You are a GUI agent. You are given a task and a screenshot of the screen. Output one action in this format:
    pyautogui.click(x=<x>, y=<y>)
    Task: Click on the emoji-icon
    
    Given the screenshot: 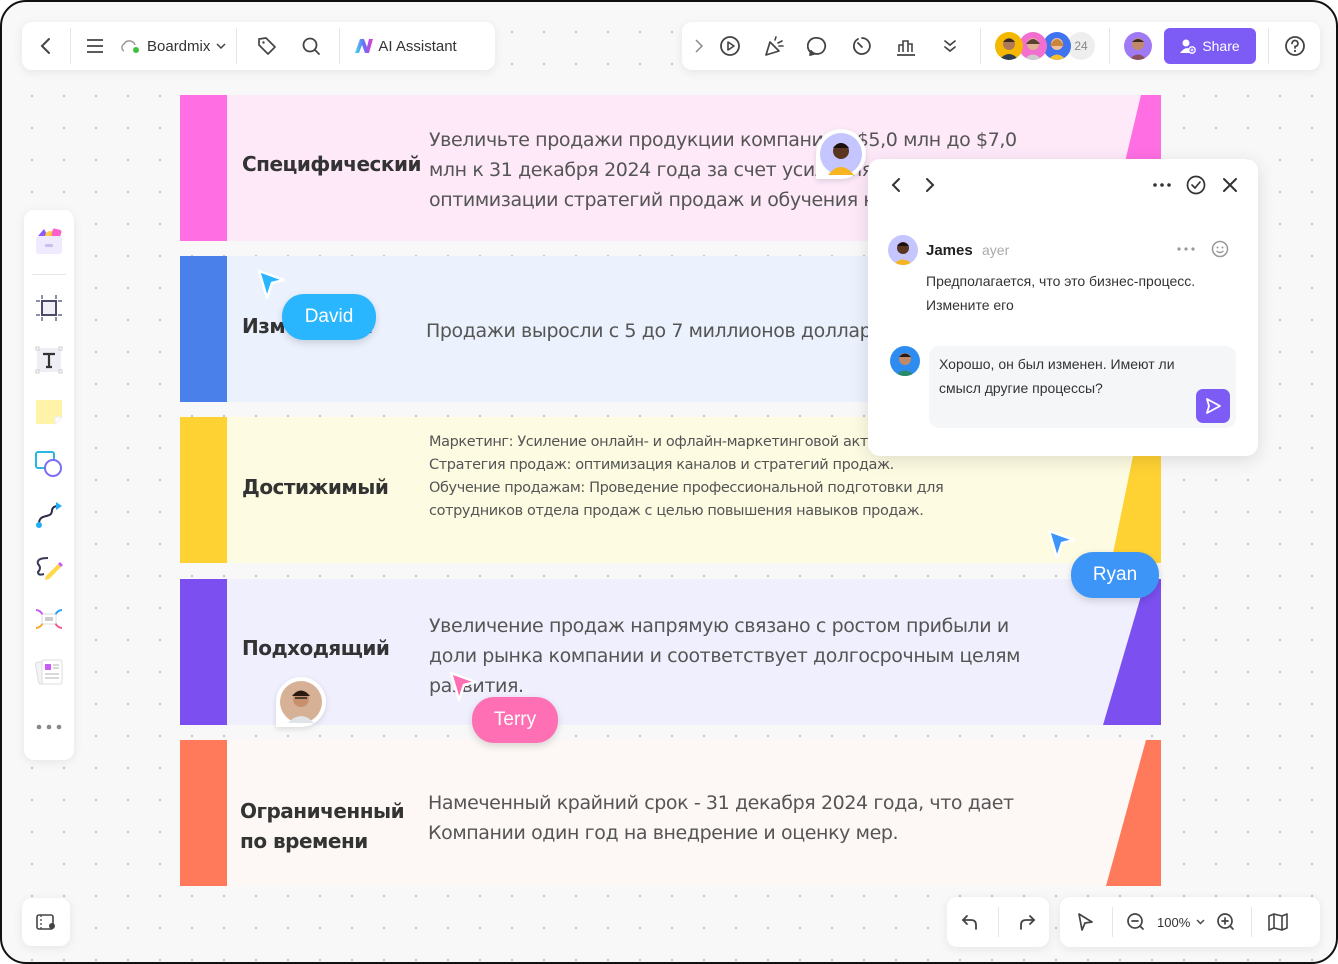 What is the action you would take?
    pyautogui.click(x=1220, y=249)
    